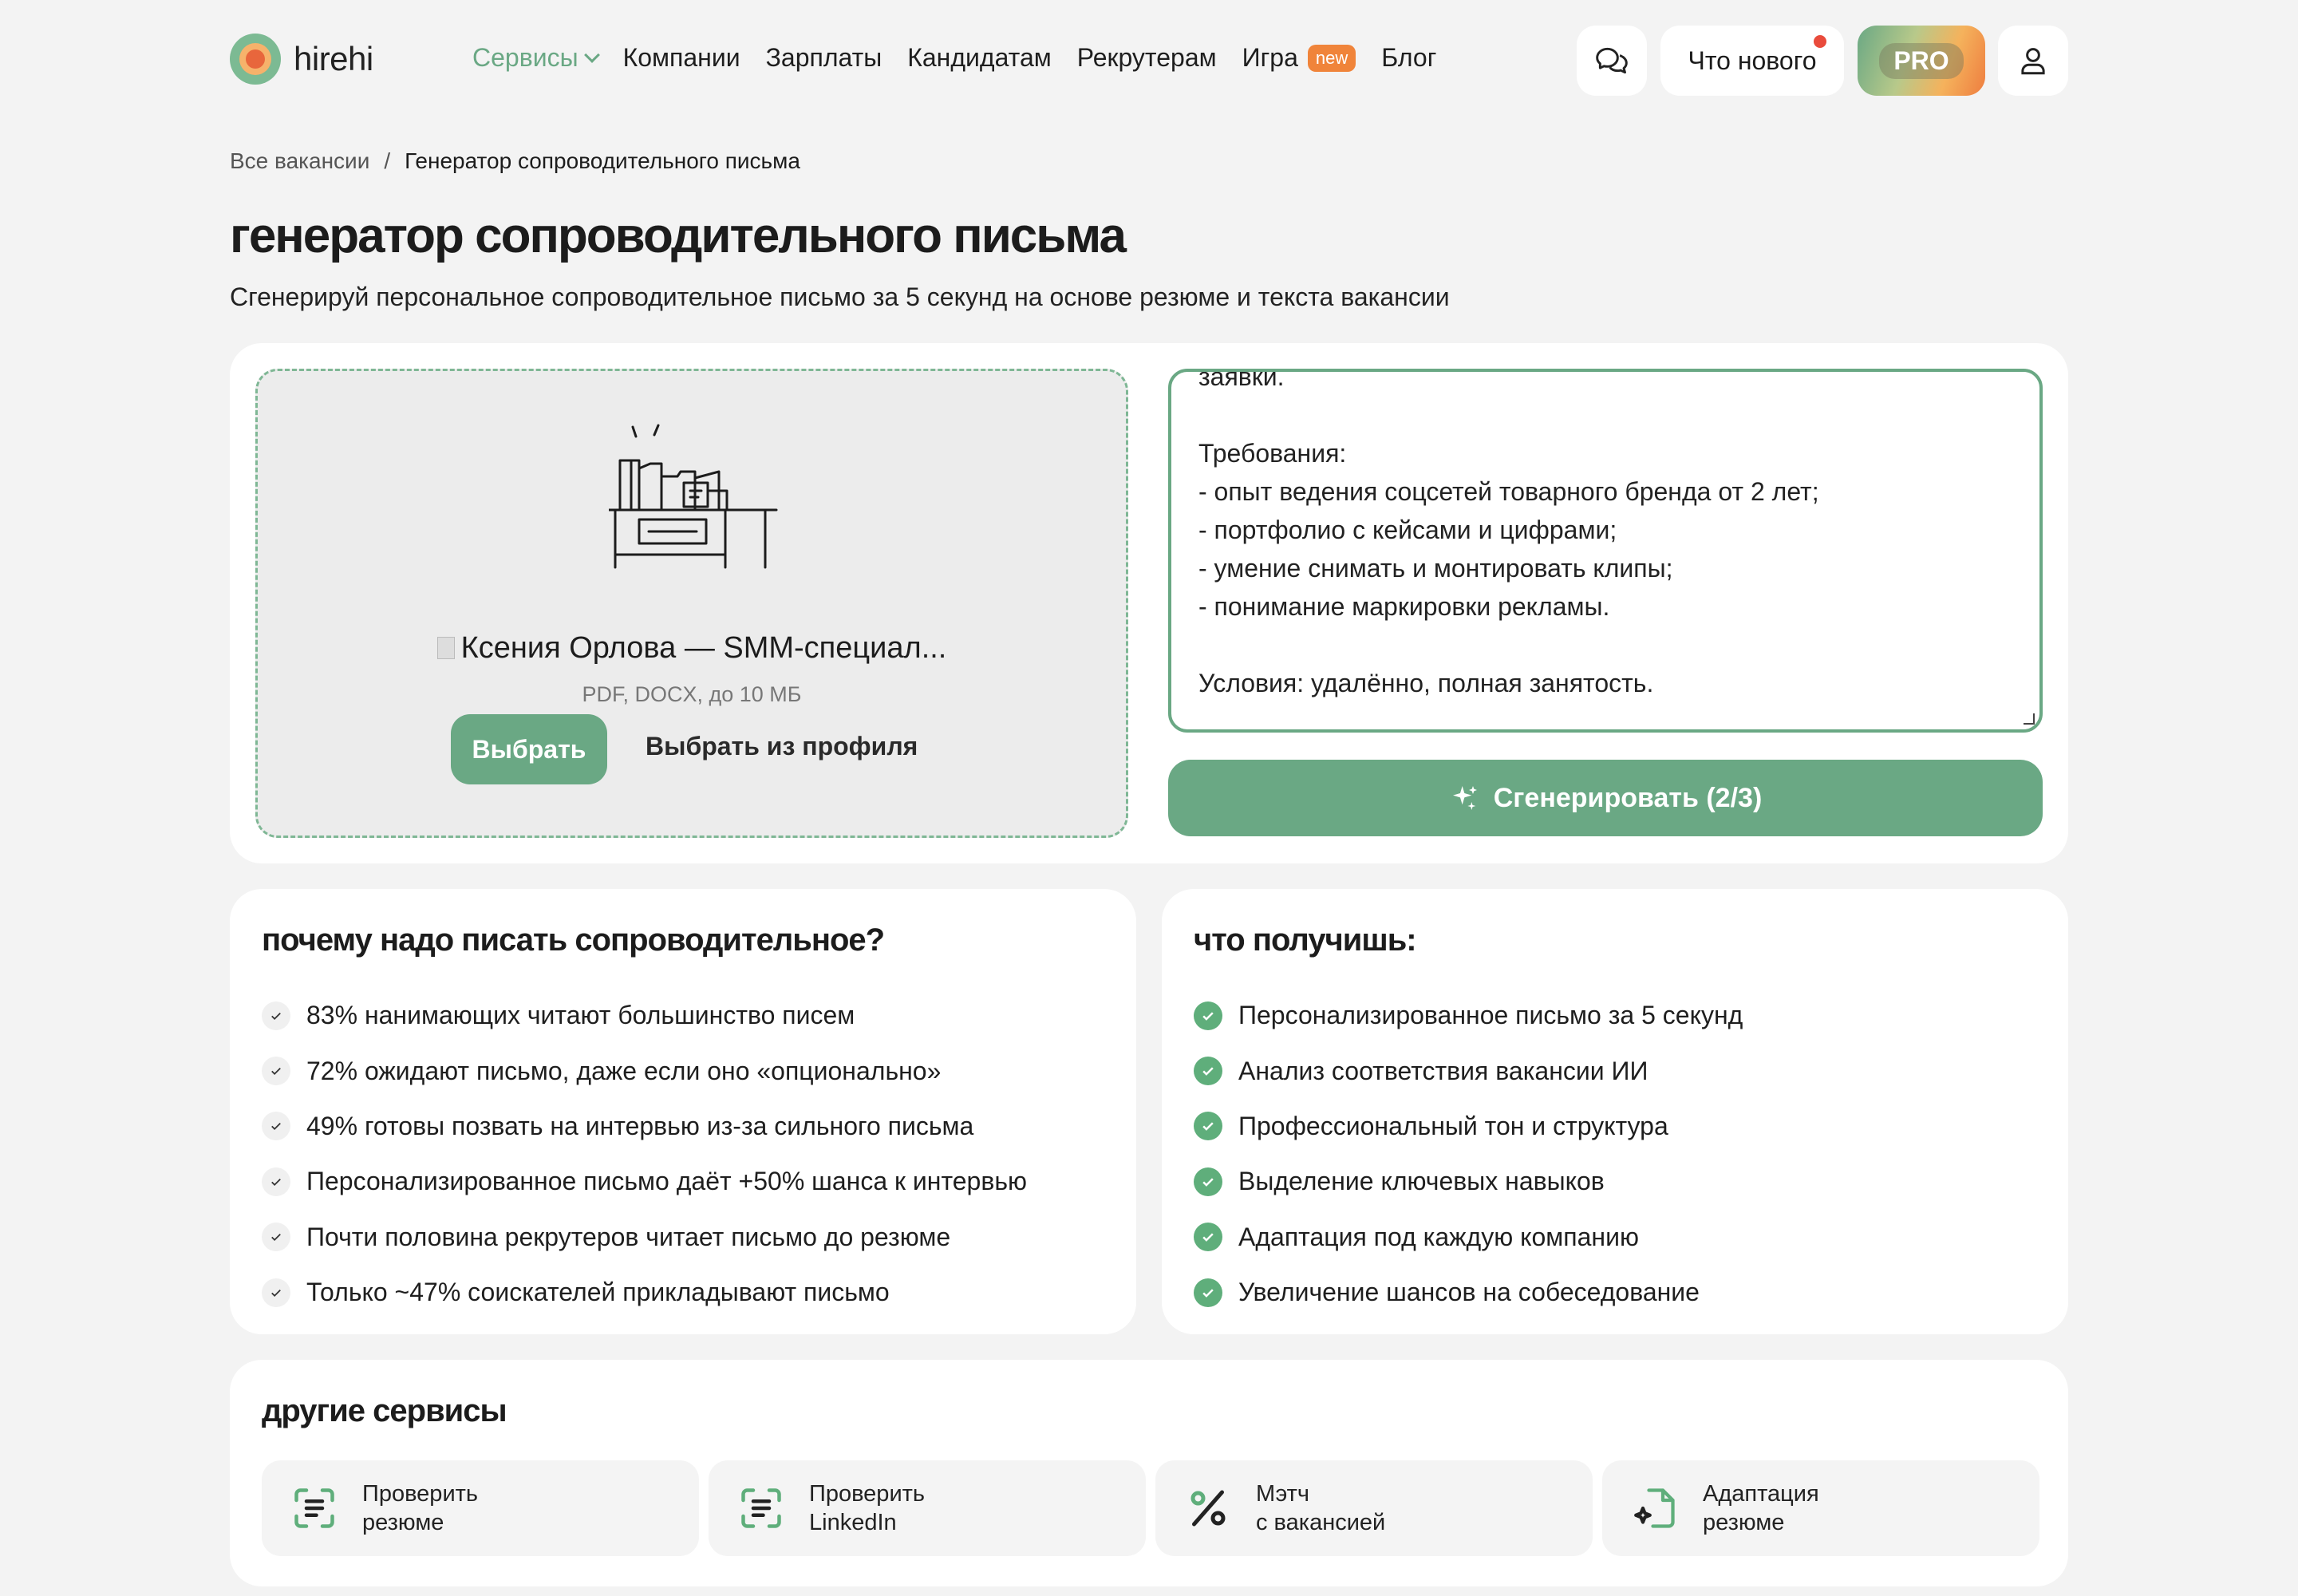 This screenshot has width=2298, height=1596. What do you see at coordinates (980, 58) in the screenshot?
I see `nav-candidates: Кандидатам` at bounding box center [980, 58].